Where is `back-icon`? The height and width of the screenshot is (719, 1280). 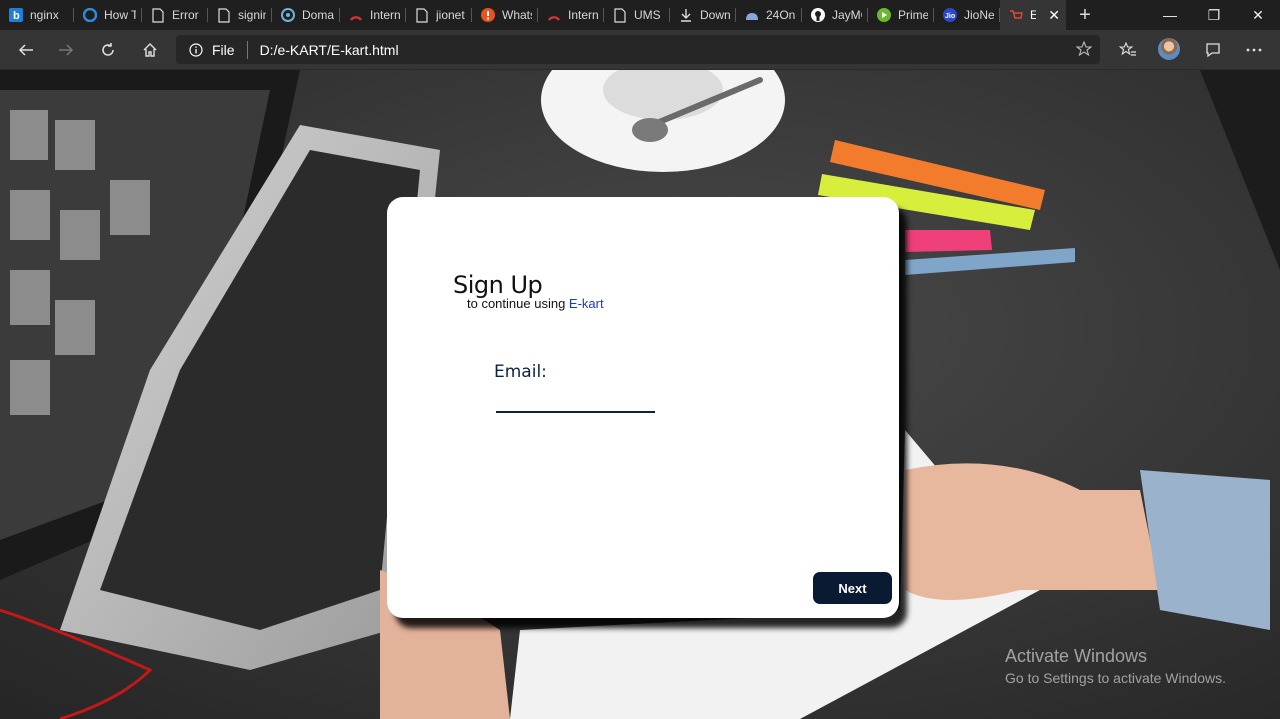 back-icon is located at coordinates (26, 50).